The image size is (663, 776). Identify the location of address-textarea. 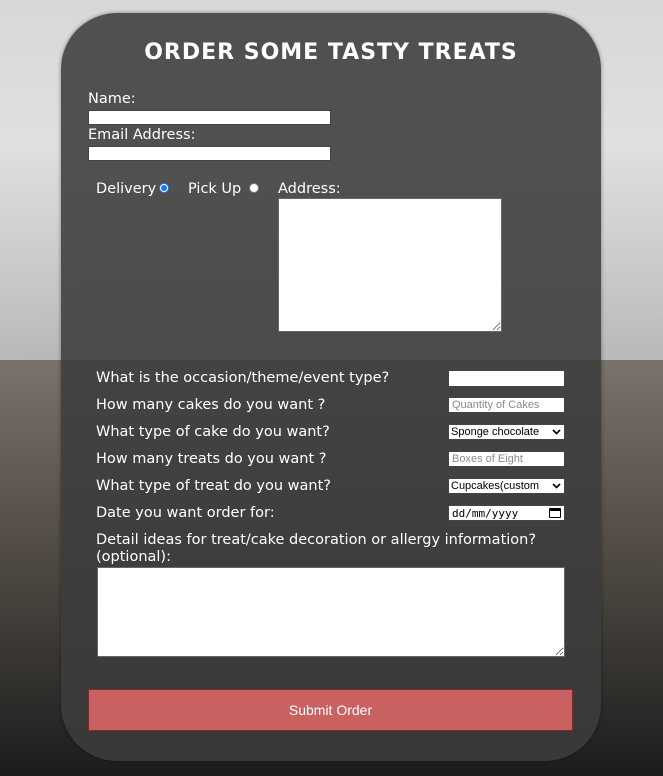
(390, 265).